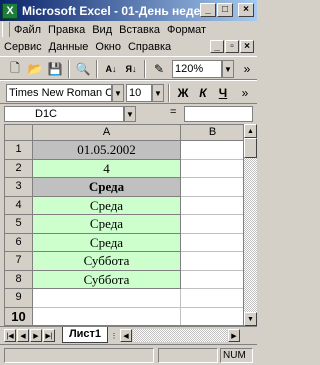  Describe the element at coordinates (180, 335) in the screenshot. I see `horizontal-scroll-track` at that location.